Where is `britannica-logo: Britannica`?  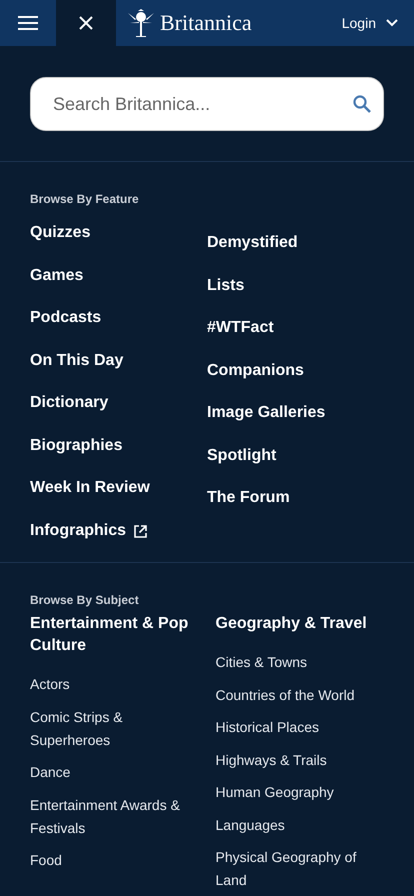 britannica-logo: Britannica is located at coordinates (189, 23).